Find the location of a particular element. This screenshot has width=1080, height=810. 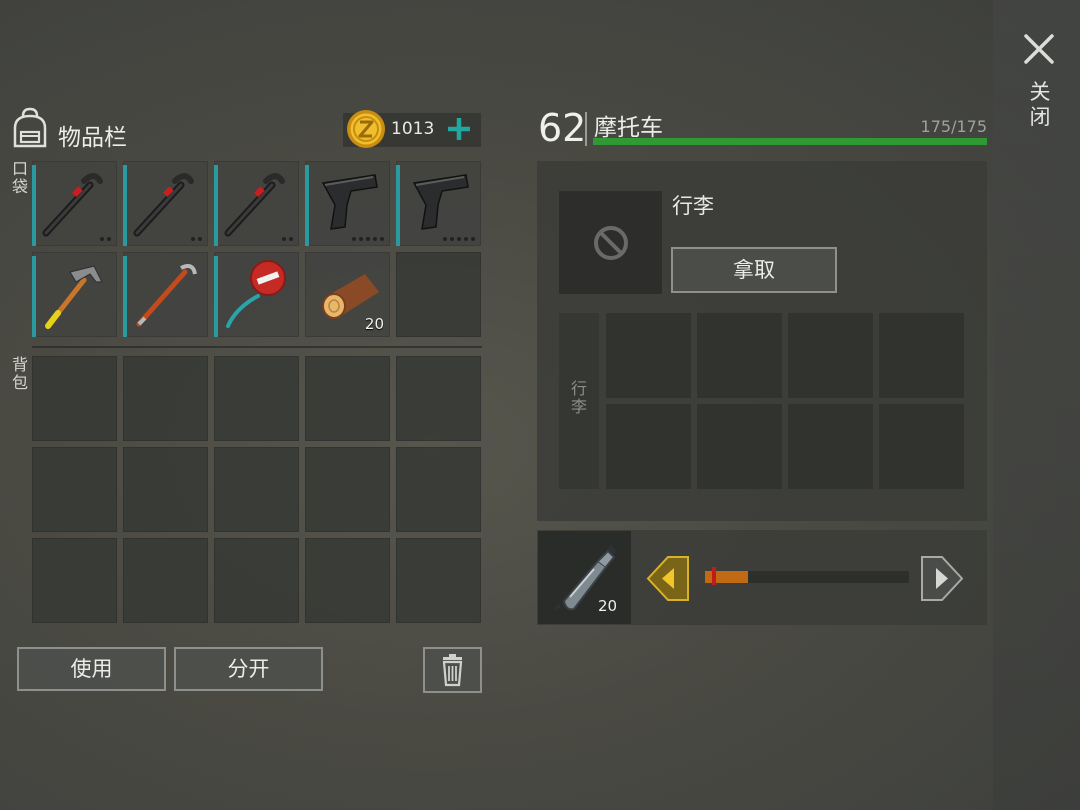

close-icon is located at coordinates (1039, 49).